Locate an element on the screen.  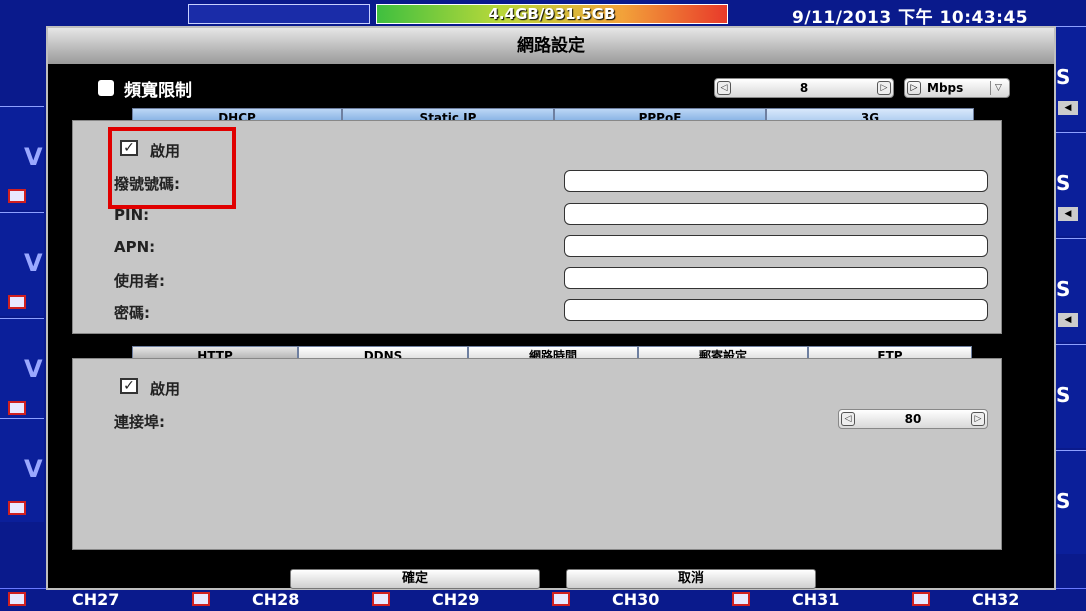
port-label: 連接埠: is located at coordinates (139, 422).